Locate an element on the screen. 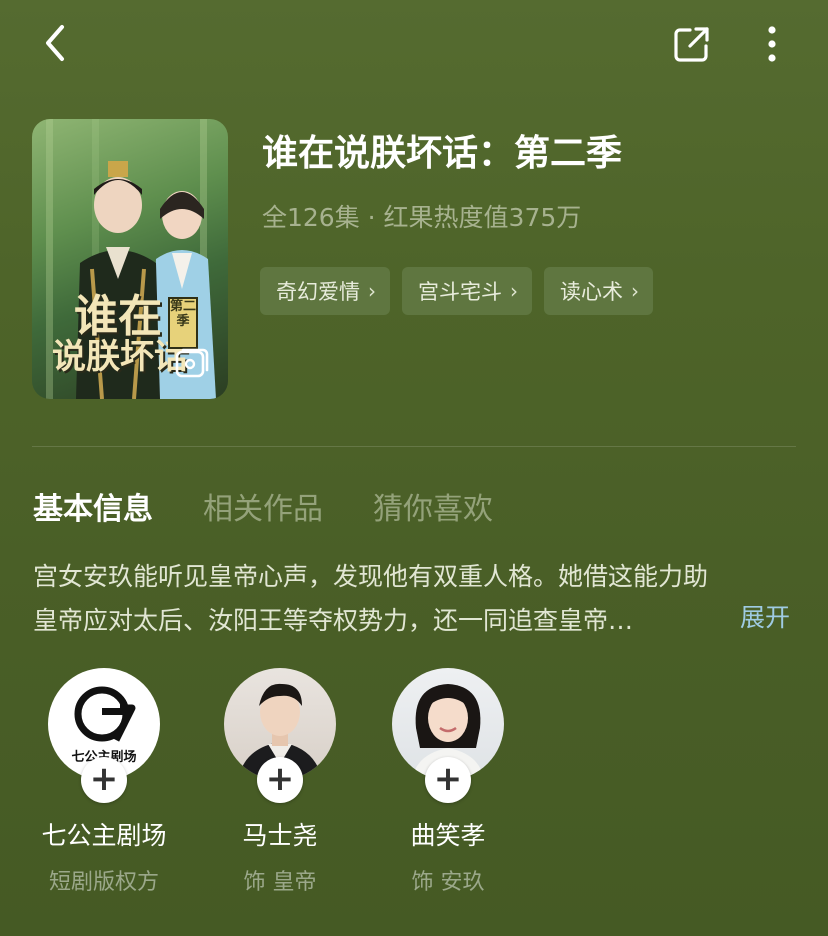 This screenshot has width=828, height=936. more-vertical-icon is located at coordinates (772, 44).